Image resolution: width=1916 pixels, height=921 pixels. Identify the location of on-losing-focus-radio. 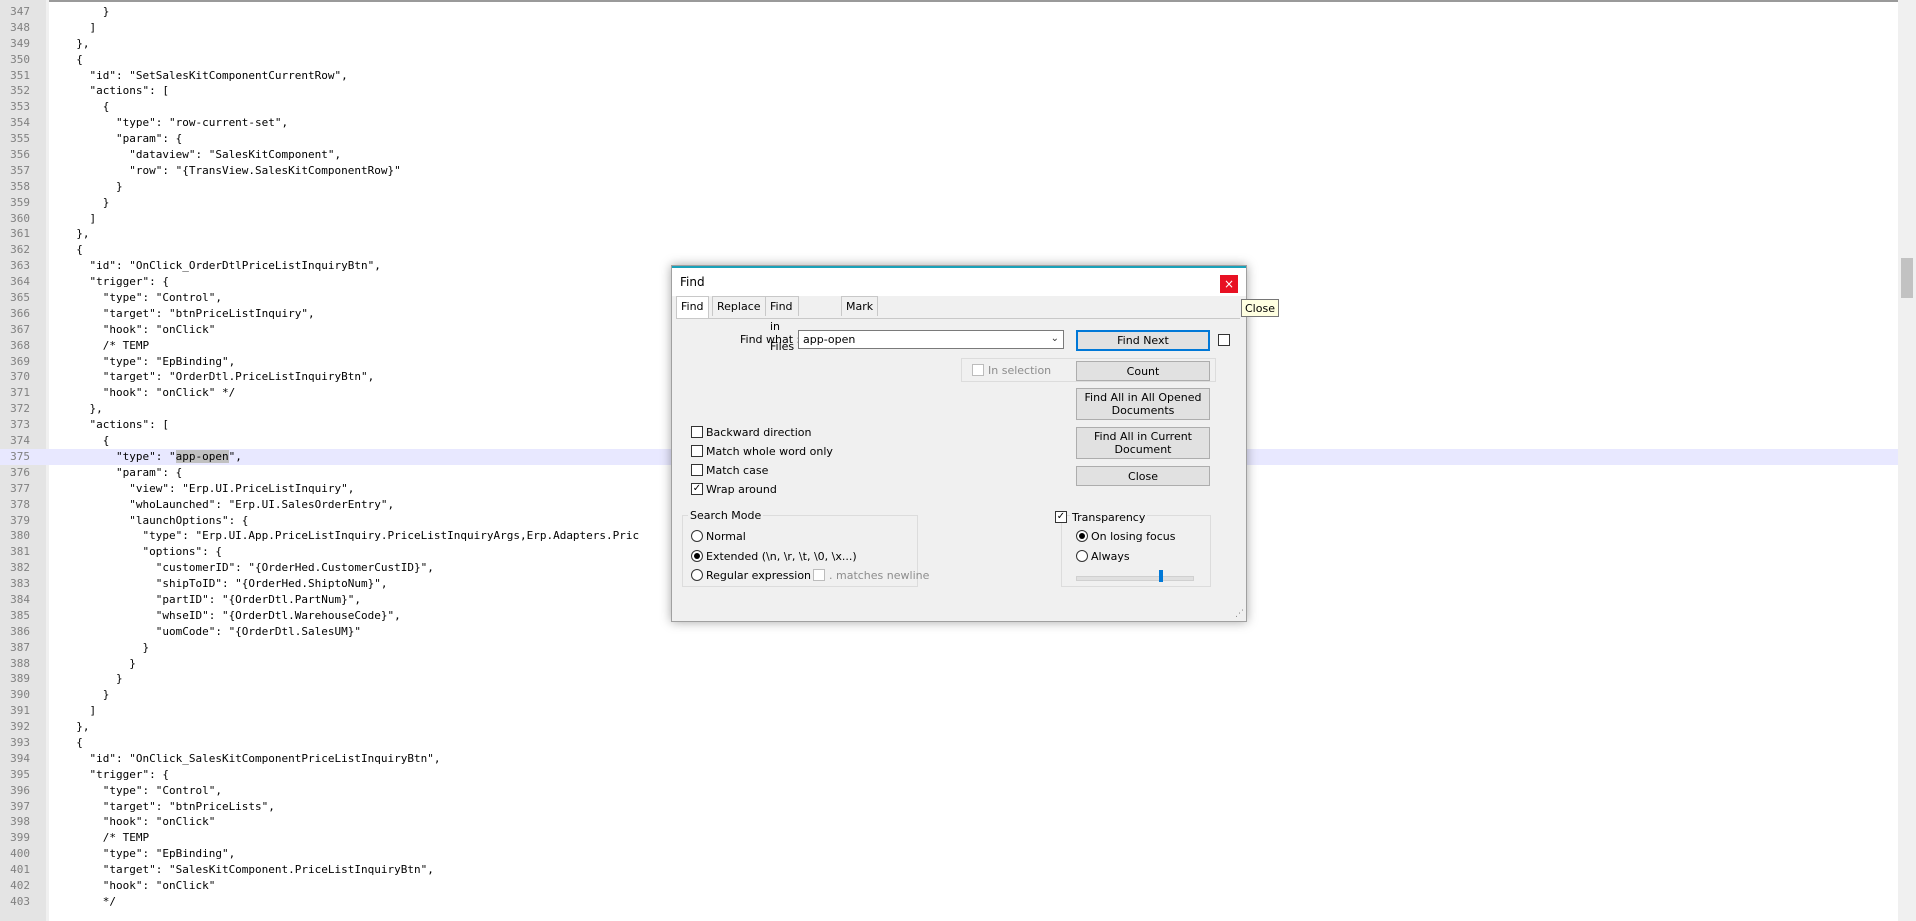
(1082, 536).